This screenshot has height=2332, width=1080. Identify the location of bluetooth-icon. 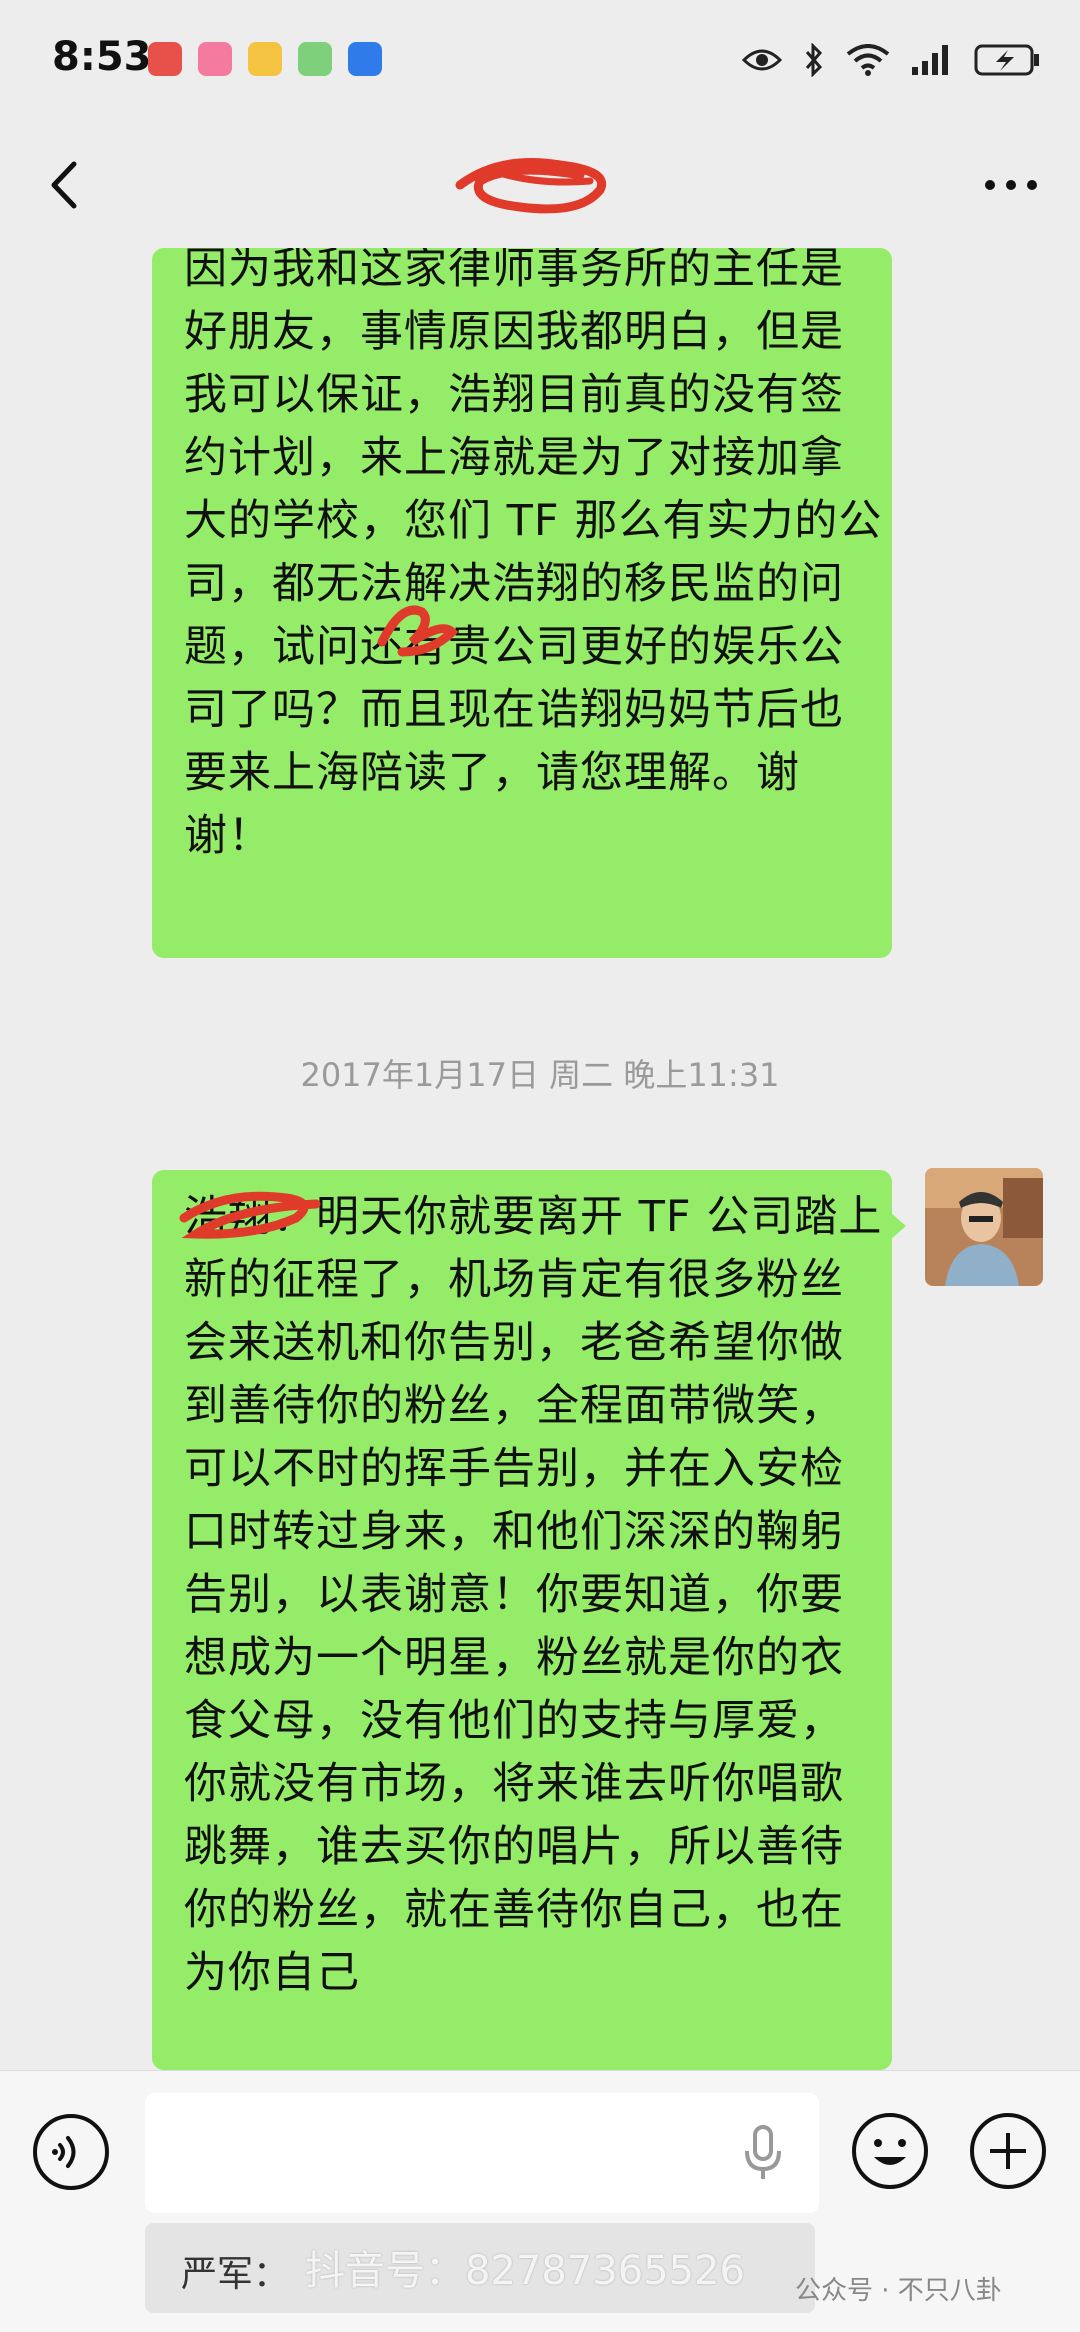
(814, 60).